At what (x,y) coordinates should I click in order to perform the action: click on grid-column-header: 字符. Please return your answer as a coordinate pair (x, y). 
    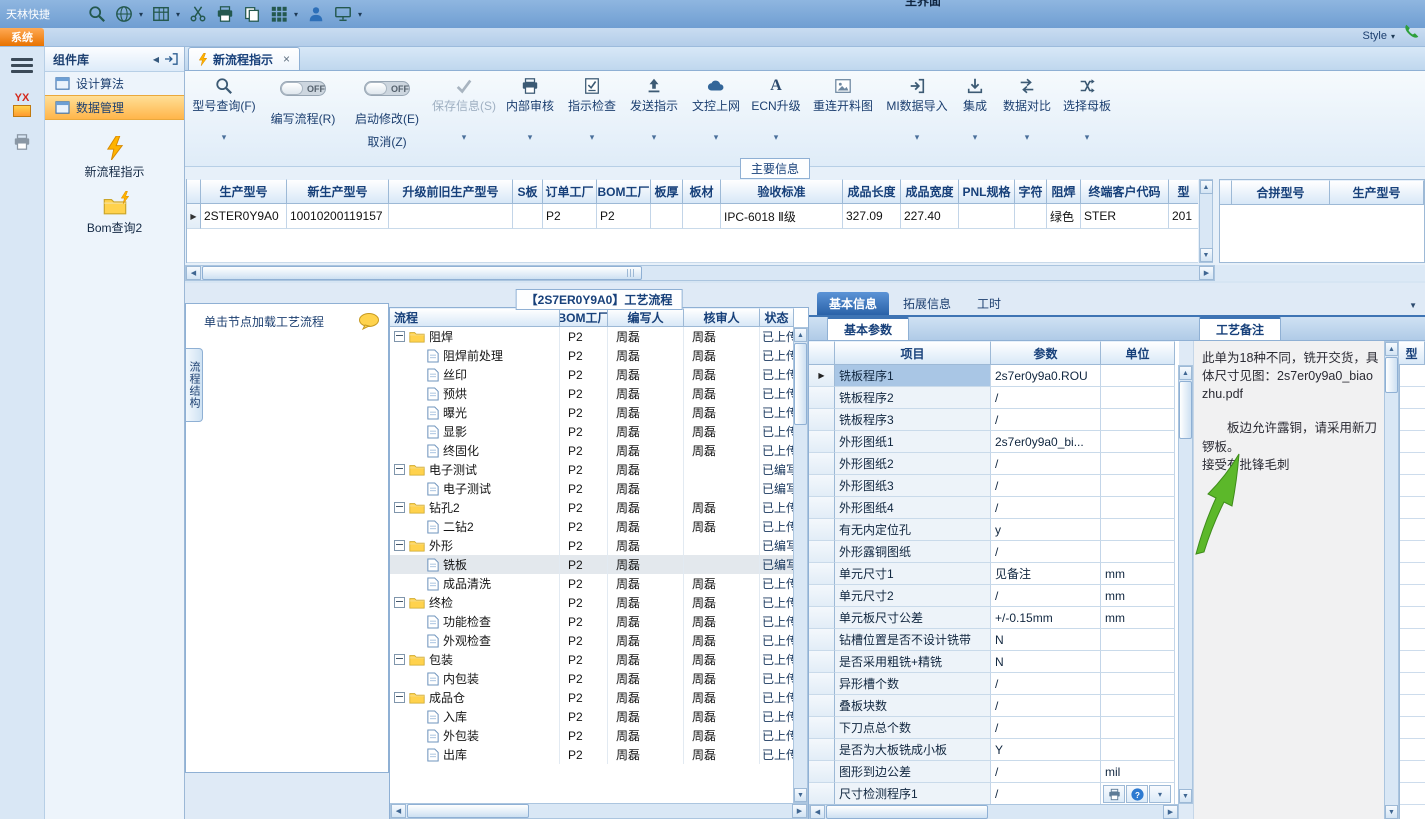
    Looking at the image, I should click on (1031, 191).